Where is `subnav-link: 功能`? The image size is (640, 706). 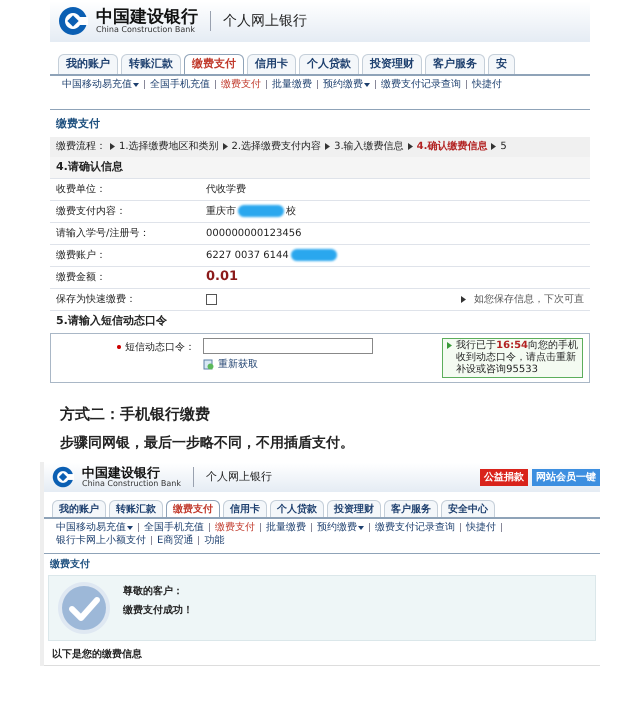
subnav-link: 功能 is located at coordinates (214, 540).